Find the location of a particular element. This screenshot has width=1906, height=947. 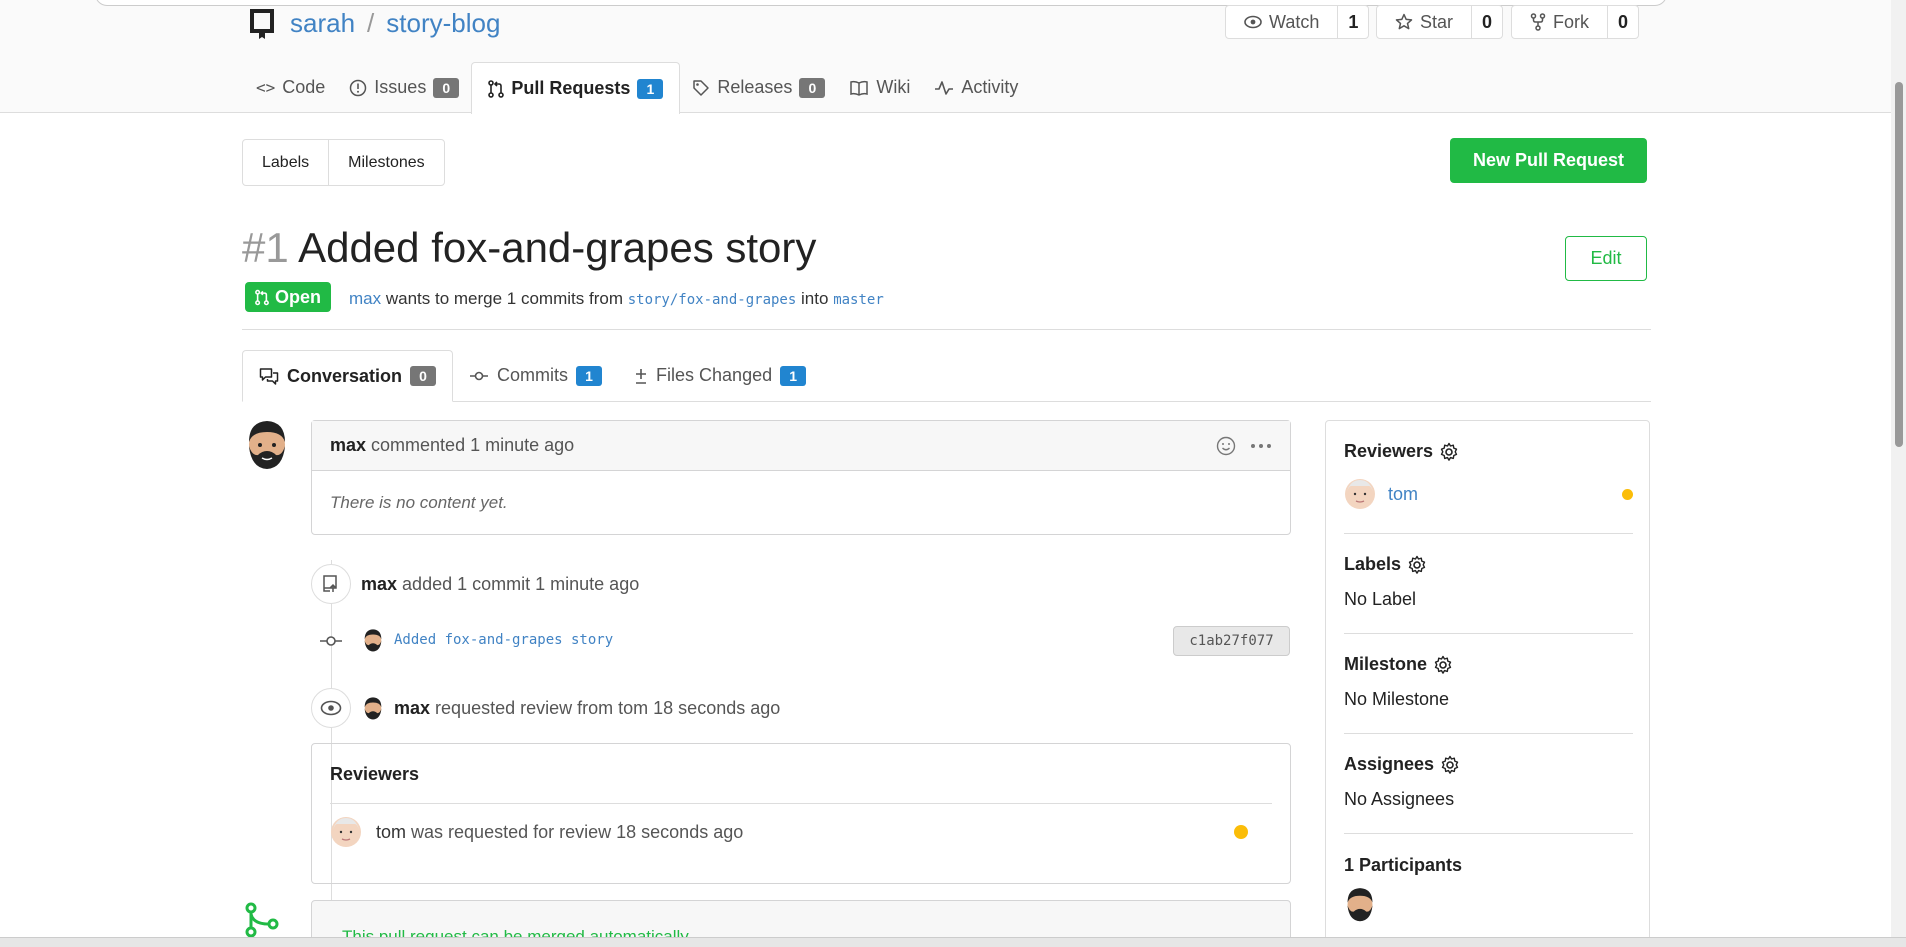

comment-verb: commented is located at coordinates (418, 445).